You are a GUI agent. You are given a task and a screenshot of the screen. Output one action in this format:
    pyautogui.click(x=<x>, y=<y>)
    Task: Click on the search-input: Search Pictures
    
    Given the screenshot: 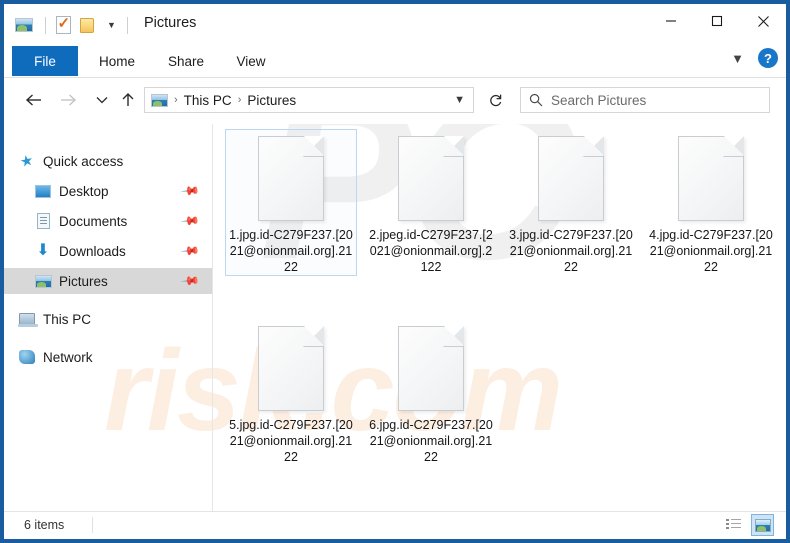 What is the action you would take?
    pyautogui.click(x=645, y=100)
    